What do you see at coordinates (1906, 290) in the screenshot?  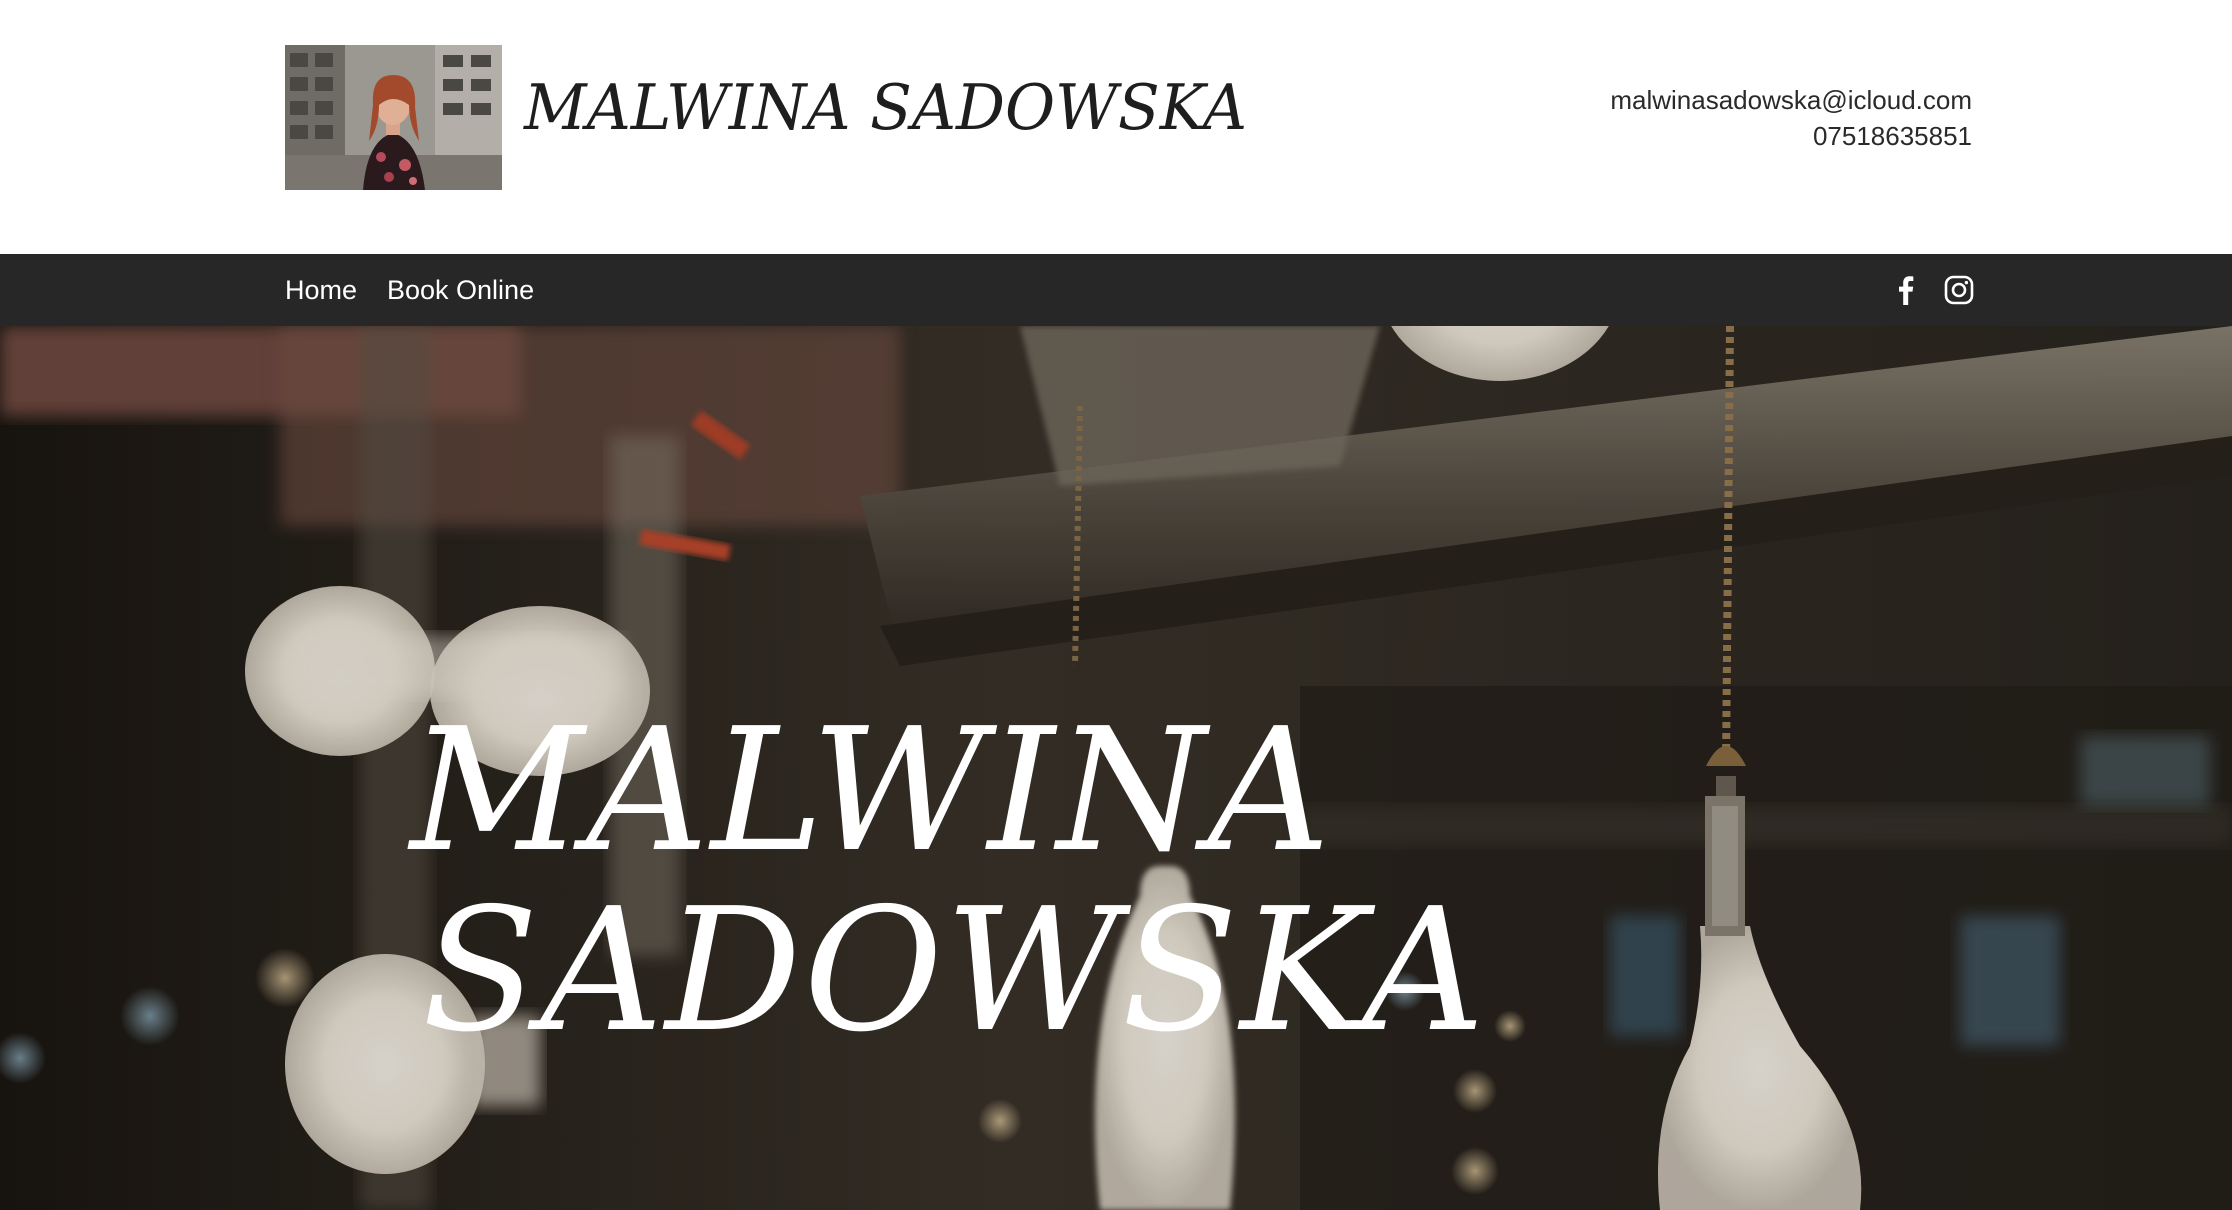 I see `facebook-icon` at bounding box center [1906, 290].